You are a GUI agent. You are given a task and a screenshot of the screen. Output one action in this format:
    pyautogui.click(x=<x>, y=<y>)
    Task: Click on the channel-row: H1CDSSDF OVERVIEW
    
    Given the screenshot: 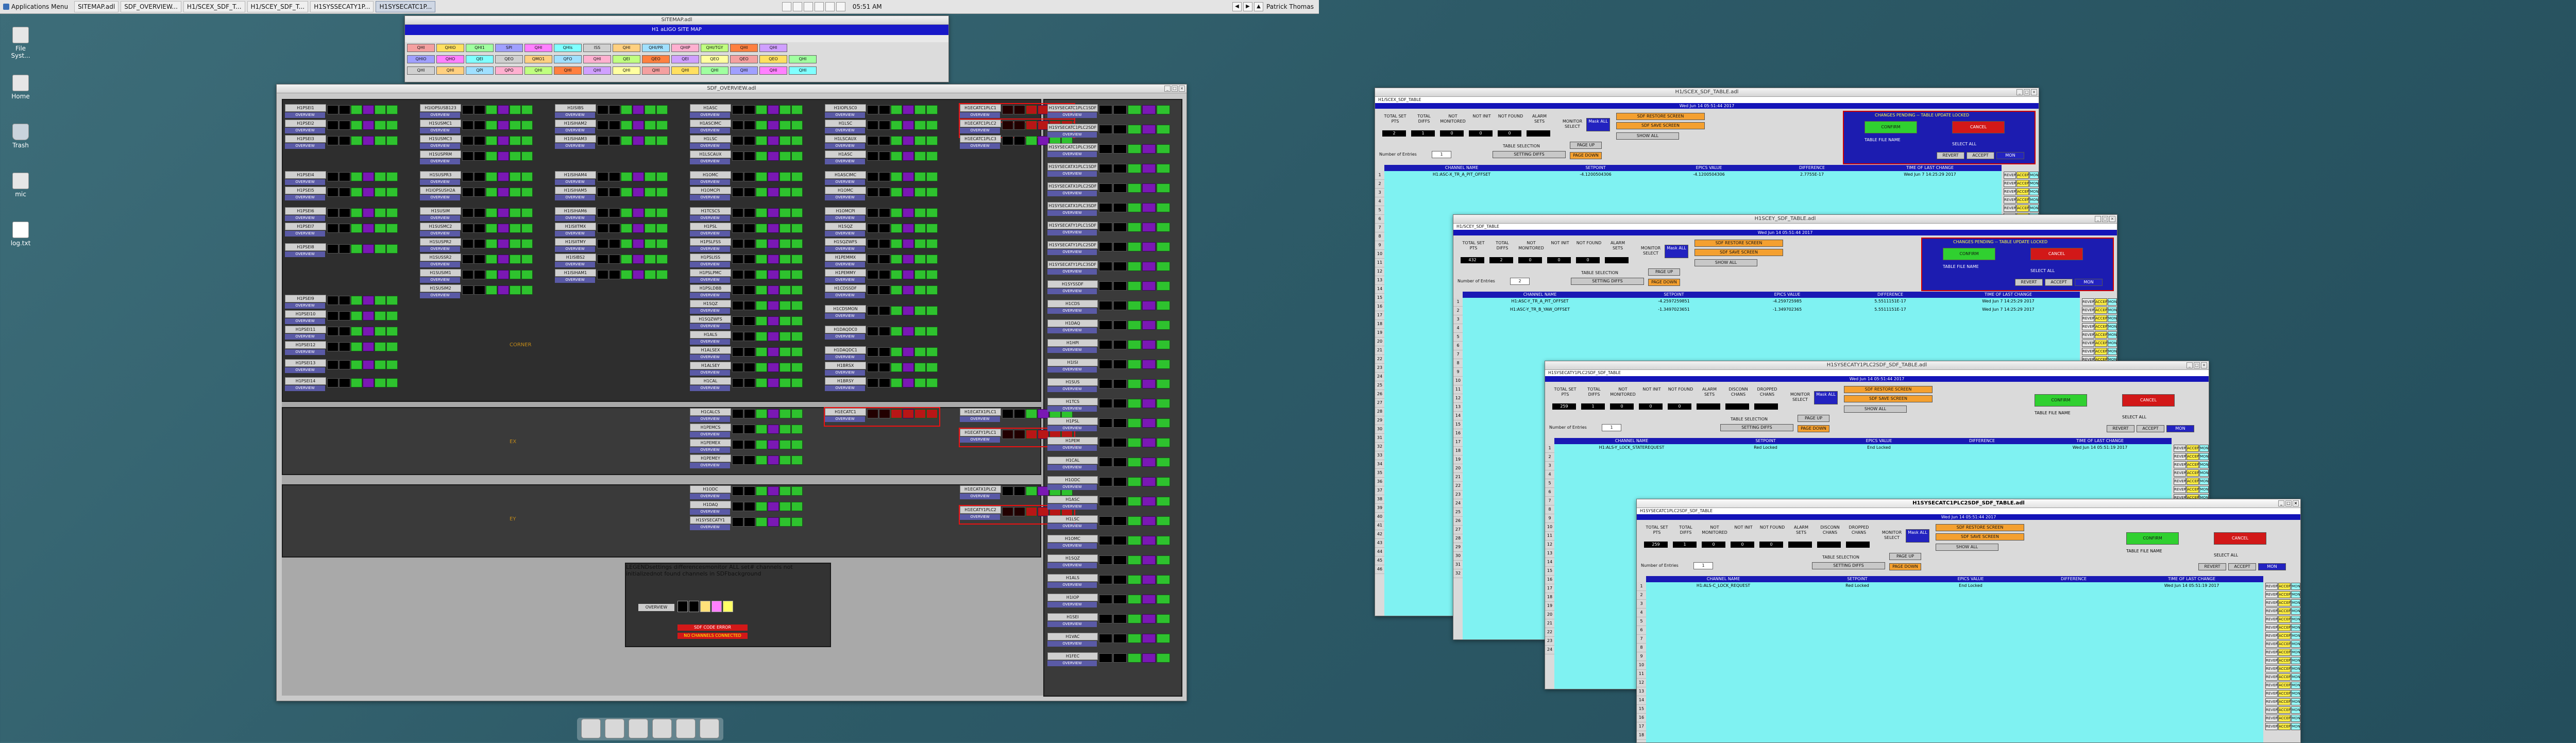 What is the action you would take?
    pyautogui.click(x=882, y=293)
    